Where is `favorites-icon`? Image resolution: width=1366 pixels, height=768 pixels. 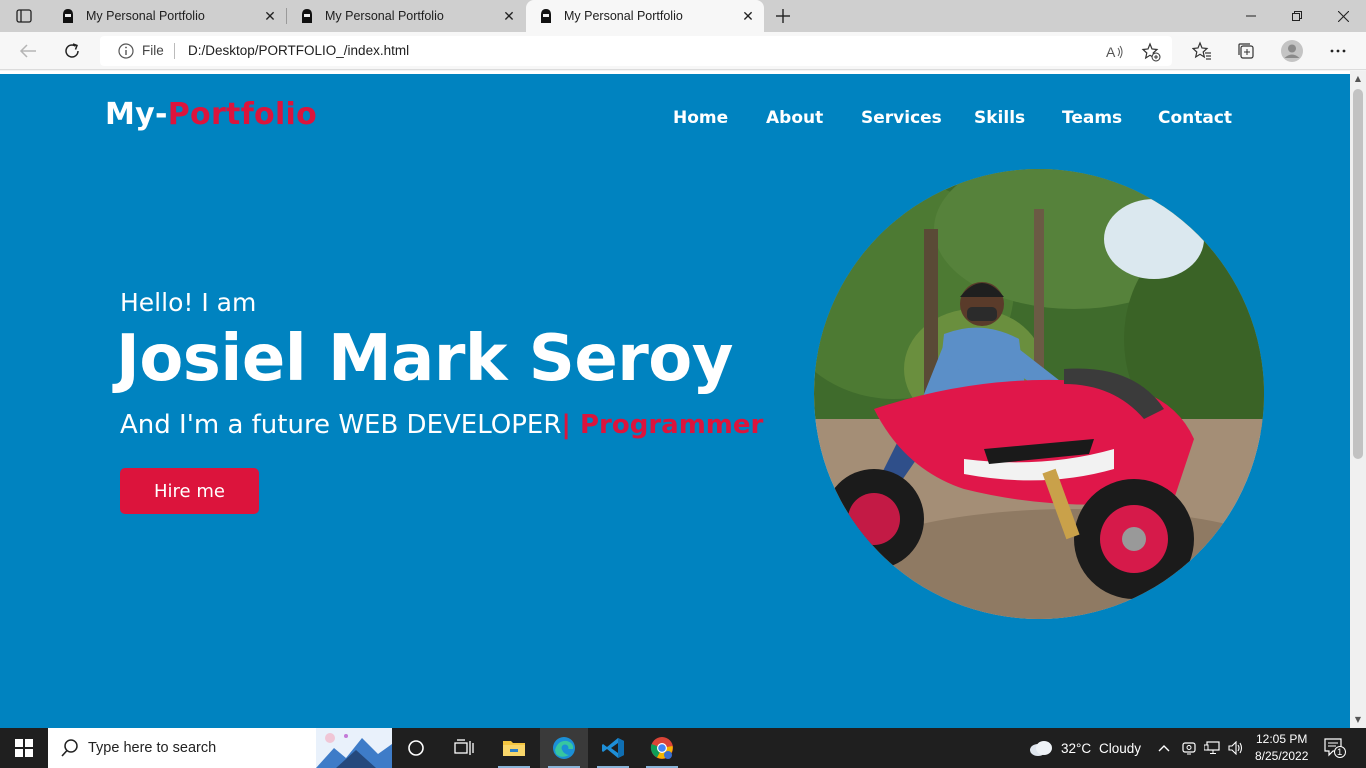
favorites-icon is located at coordinates (1202, 51).